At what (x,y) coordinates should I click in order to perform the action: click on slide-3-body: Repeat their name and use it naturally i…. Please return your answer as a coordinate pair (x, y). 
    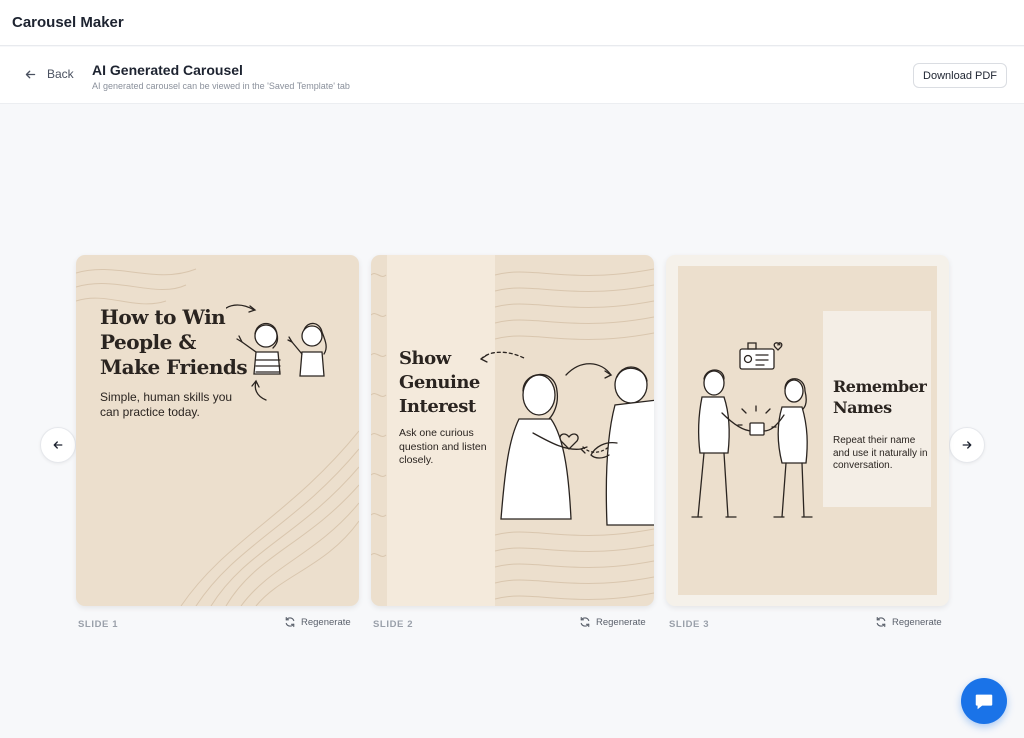
    Looking at the image, I should click on (880, 453).